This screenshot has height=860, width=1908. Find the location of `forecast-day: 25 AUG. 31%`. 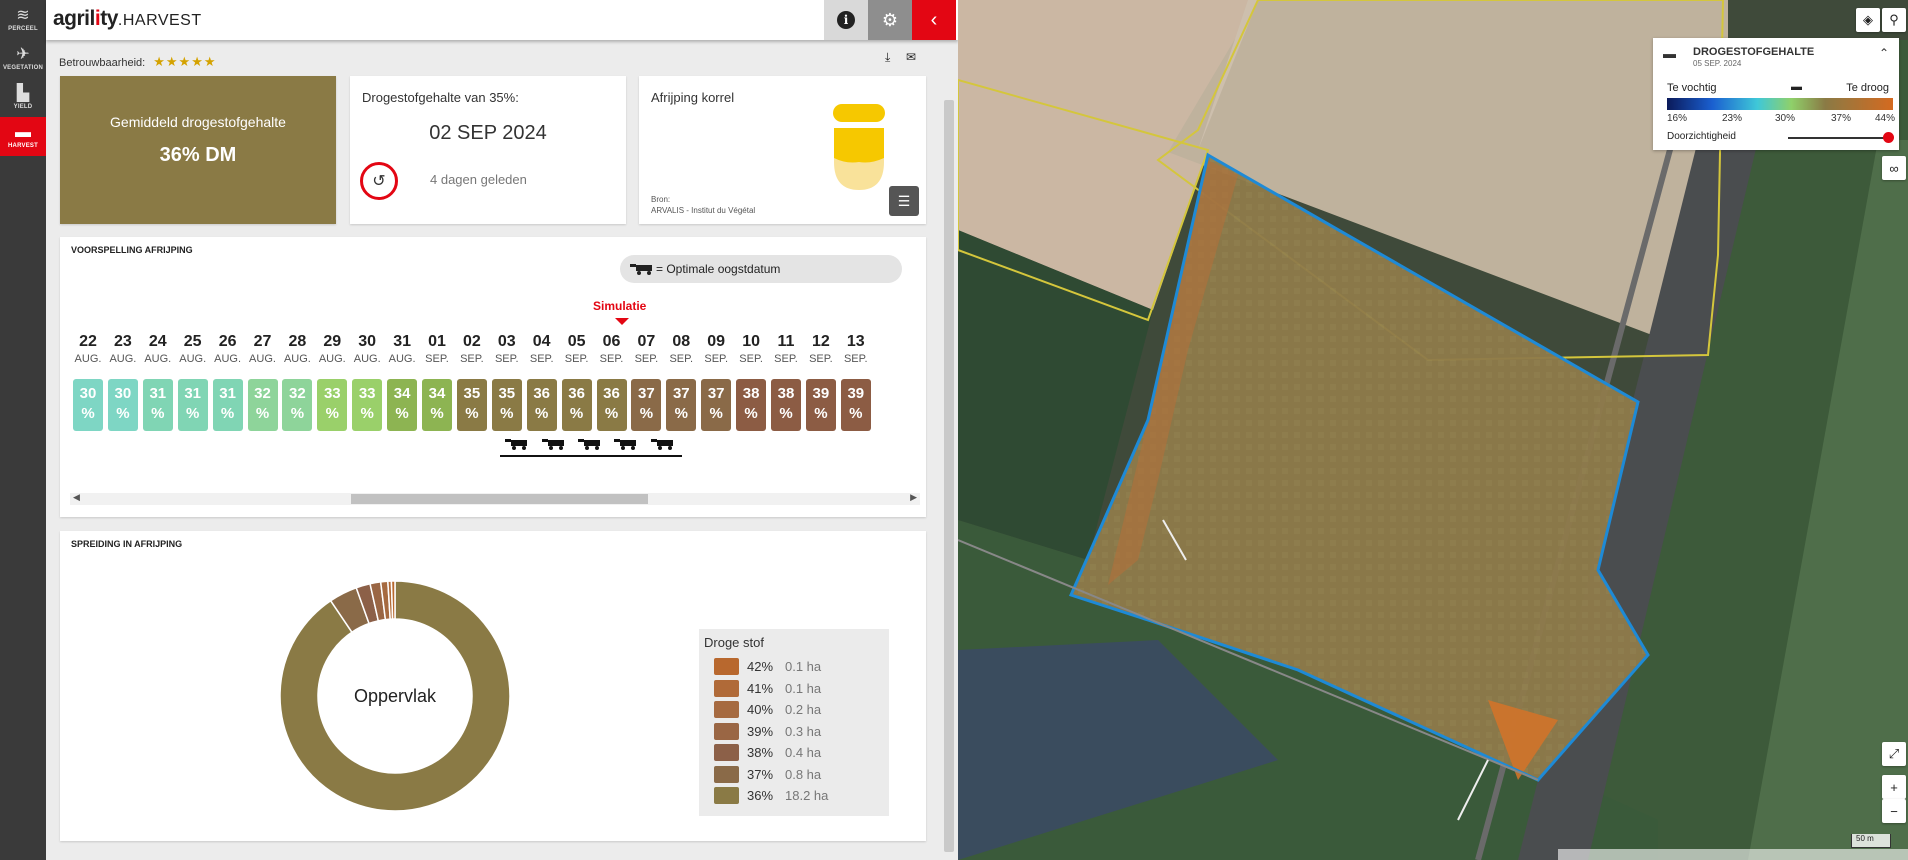

forecast-day: 25 AUG. 31% is located at coordinates (193, 382).